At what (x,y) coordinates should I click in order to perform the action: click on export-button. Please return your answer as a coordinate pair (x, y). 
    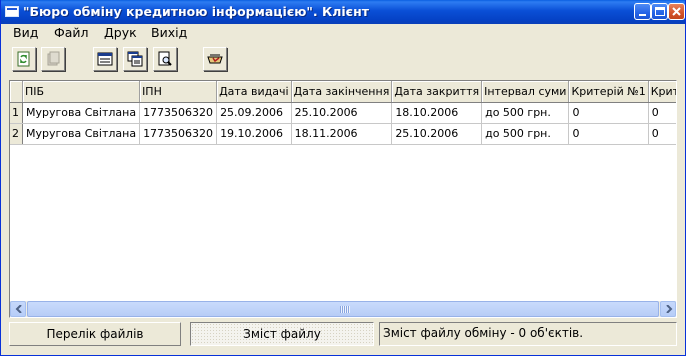
    Looking at the image, I should click on (215, 59).